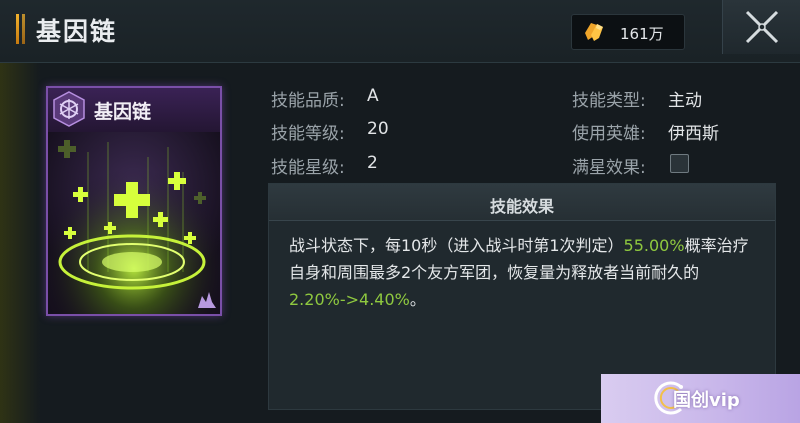 This screenshot has height=423, width=800. What do you see at coordinates (456, 245) in the screenshot?
I see `effect-text-before: 战斗状态下，每10秒（进入战斗时第1次判定）` at bounding box center [456, 245].